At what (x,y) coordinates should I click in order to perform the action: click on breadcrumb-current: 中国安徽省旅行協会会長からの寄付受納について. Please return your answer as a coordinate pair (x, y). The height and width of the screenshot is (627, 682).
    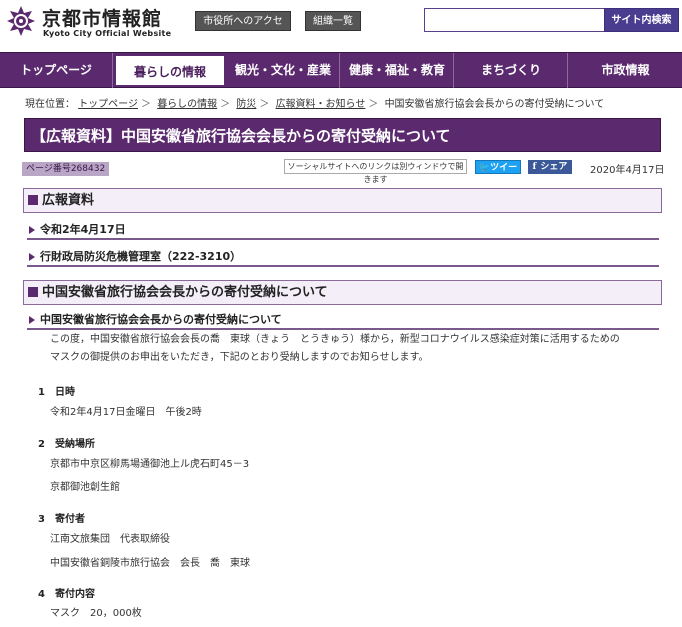
    Looking at the image, I should click on (494, 104).